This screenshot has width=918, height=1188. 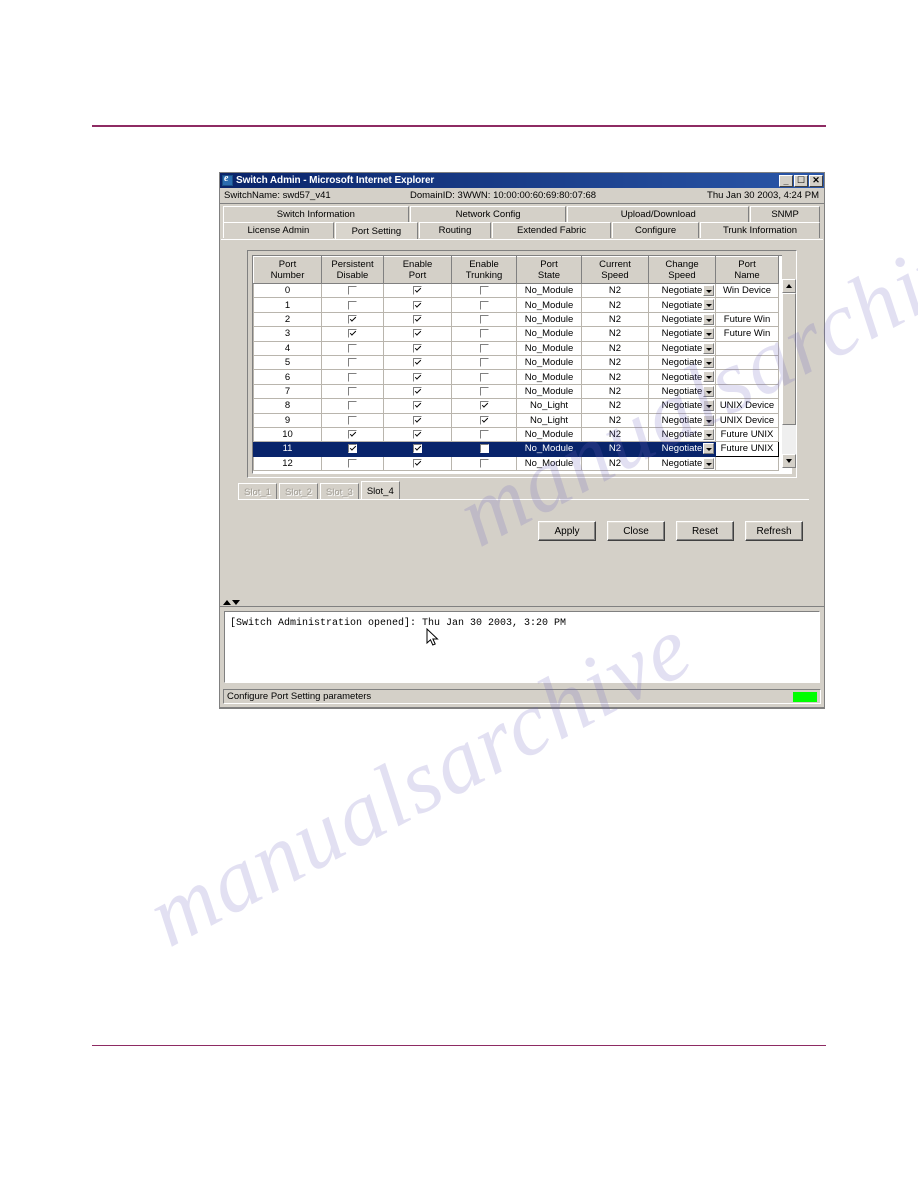 I want to click on cell-port-number: 6, so click(x=287, y=377).